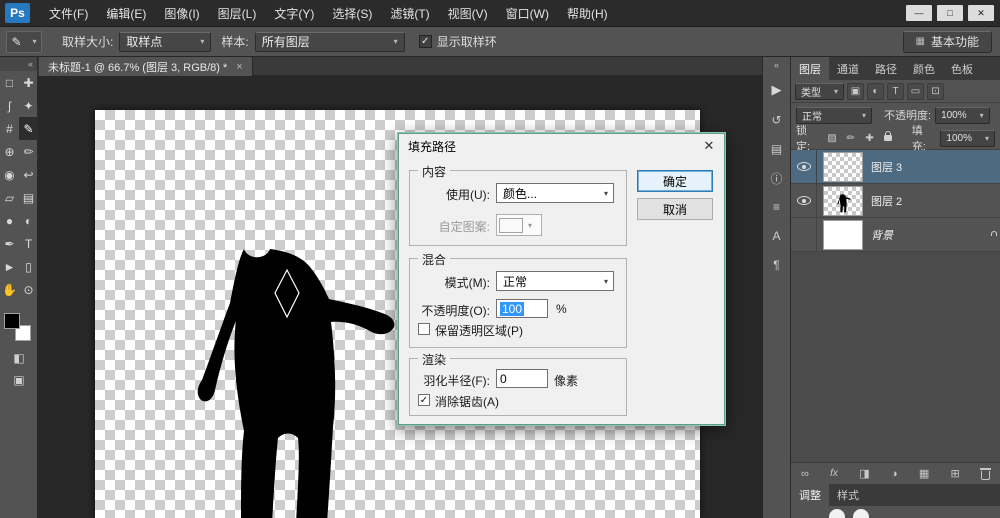 The width and height of the screenshot is (1000, 518). Describe the element at coordinates (947, 41) in the screenshot. I see `workspace-switcher-button: ▦ 基本功能` at that location.